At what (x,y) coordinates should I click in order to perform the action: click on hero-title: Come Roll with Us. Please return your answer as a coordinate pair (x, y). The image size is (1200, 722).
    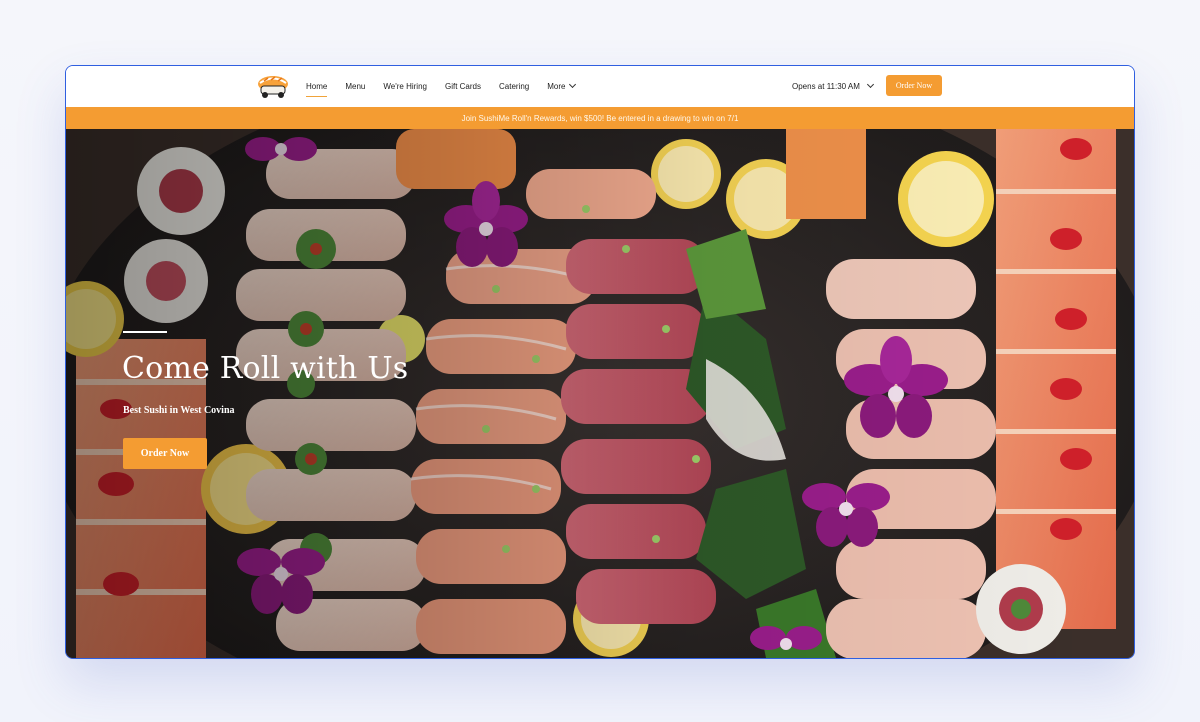
    Looking at the image, I should click on (265, 368).